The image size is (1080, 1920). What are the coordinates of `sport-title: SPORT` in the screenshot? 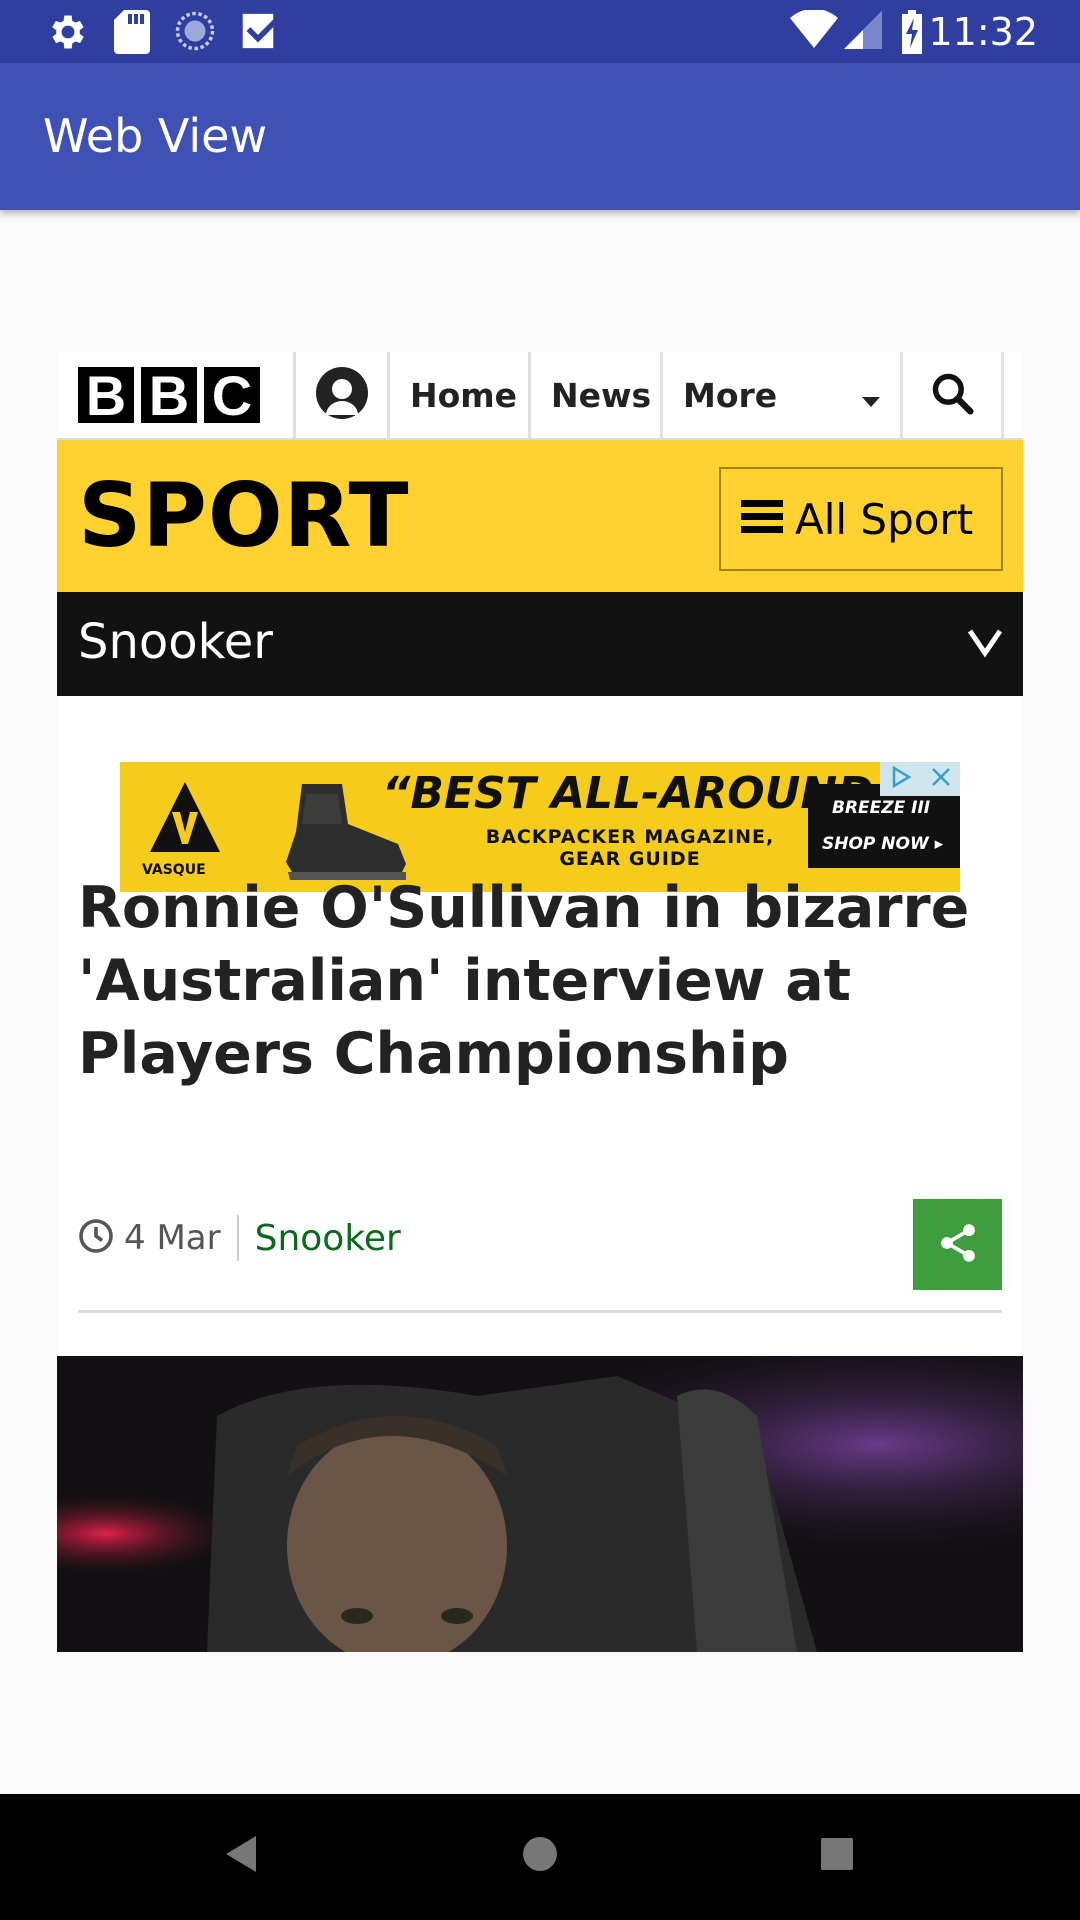 It's located at (244, 515).